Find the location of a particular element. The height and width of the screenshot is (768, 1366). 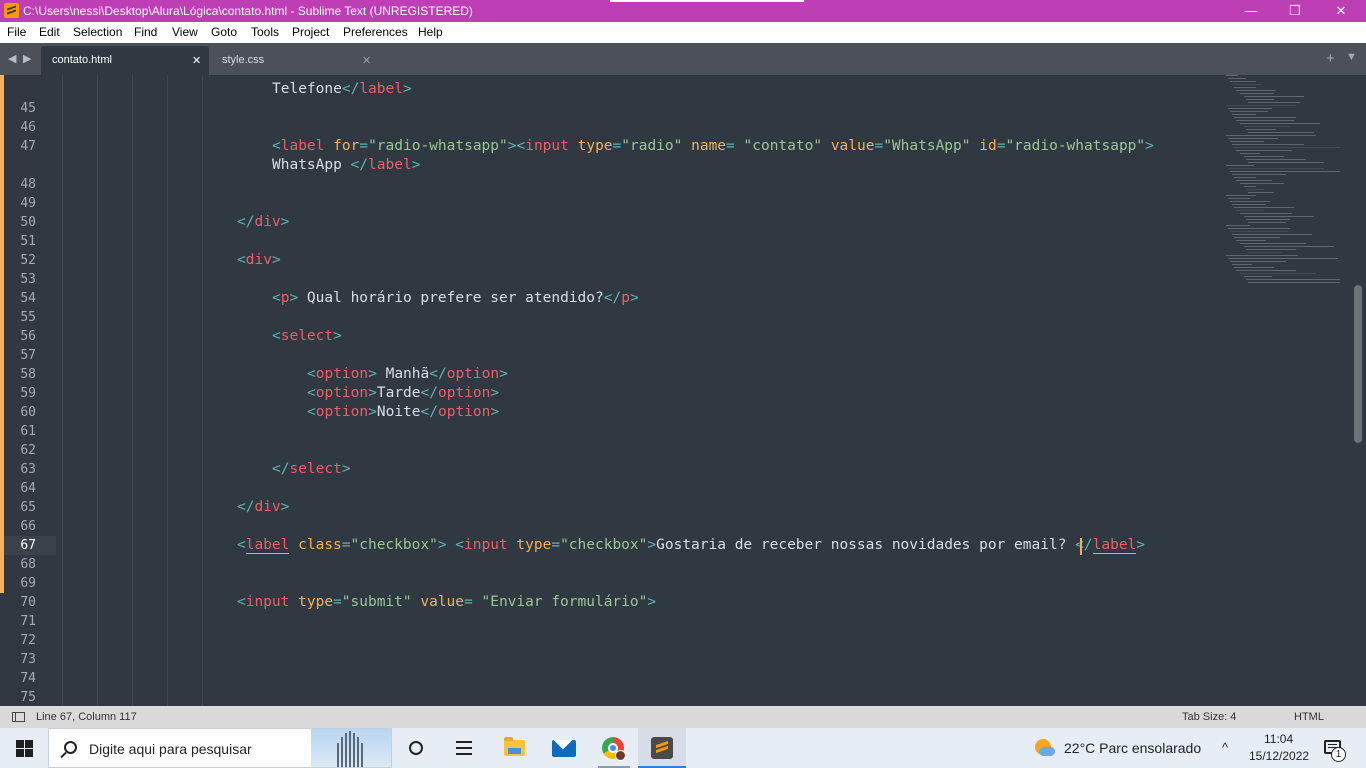

notification-badge: 1 is located at coordinates (1338, 754).